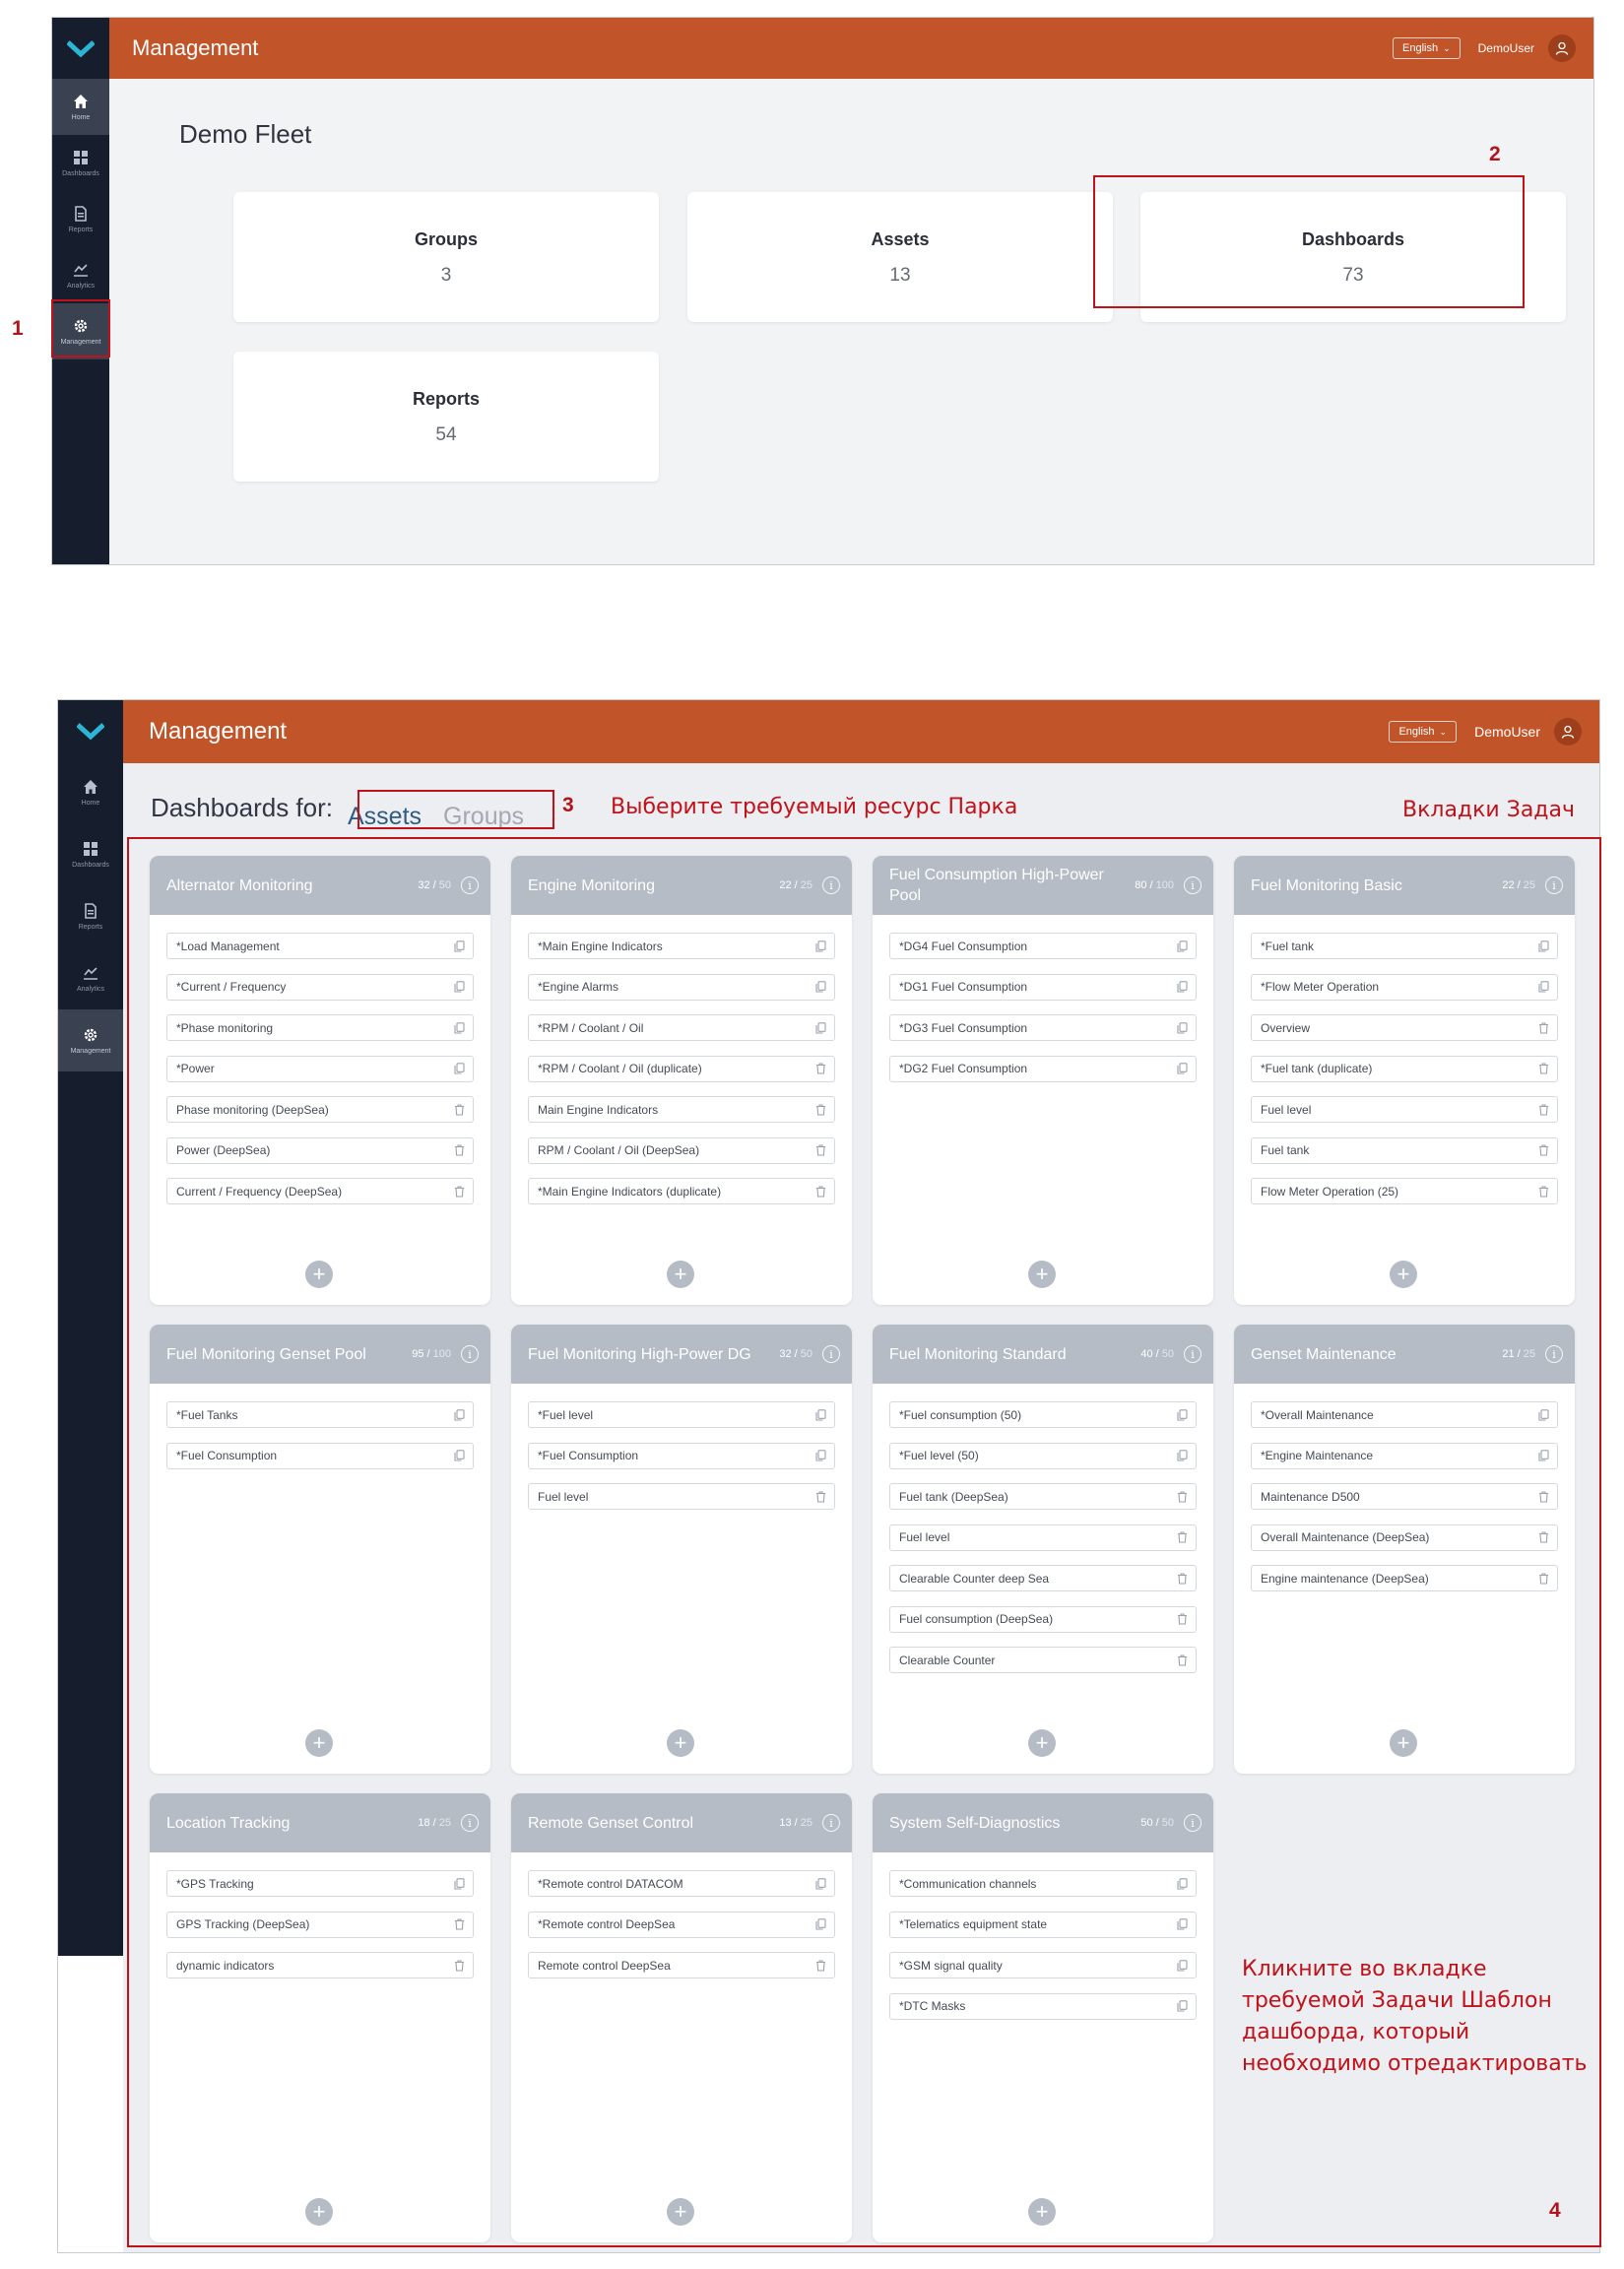  I want to click on card-label: Assets, so click(901, 239).